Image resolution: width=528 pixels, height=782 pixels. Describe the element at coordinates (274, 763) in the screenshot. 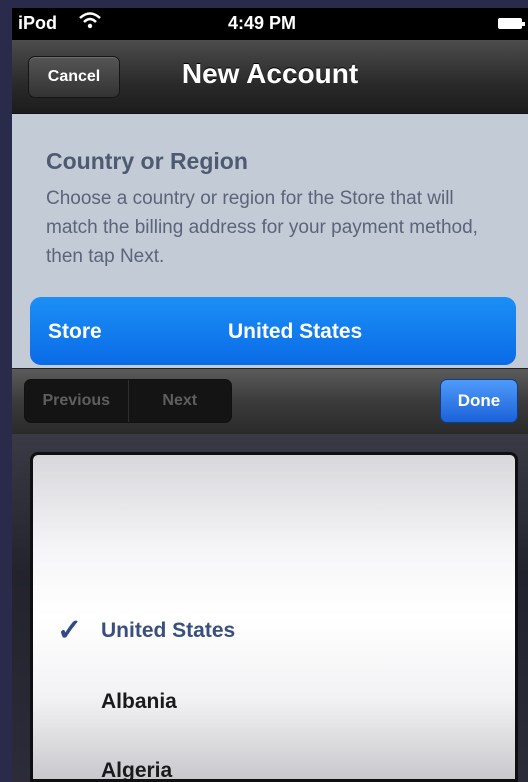

I see `picker-item-algeria: Algeria` at that location.